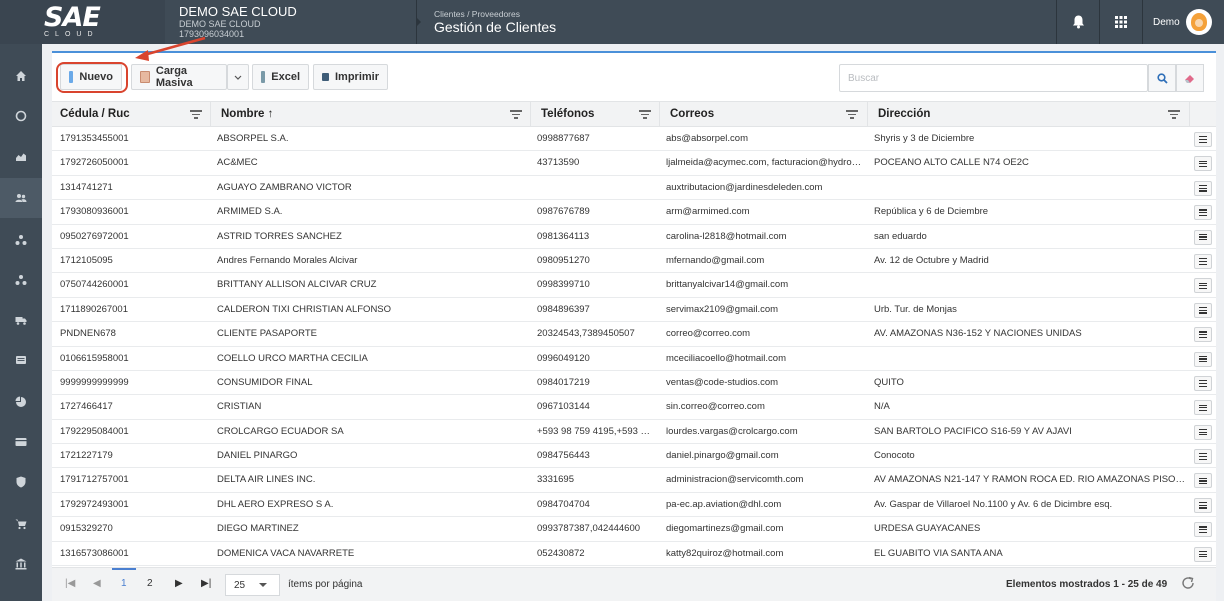 The width and height of the screenshot is (1224, 601). I want to click on page-size-select: 25, so click(252, 585).